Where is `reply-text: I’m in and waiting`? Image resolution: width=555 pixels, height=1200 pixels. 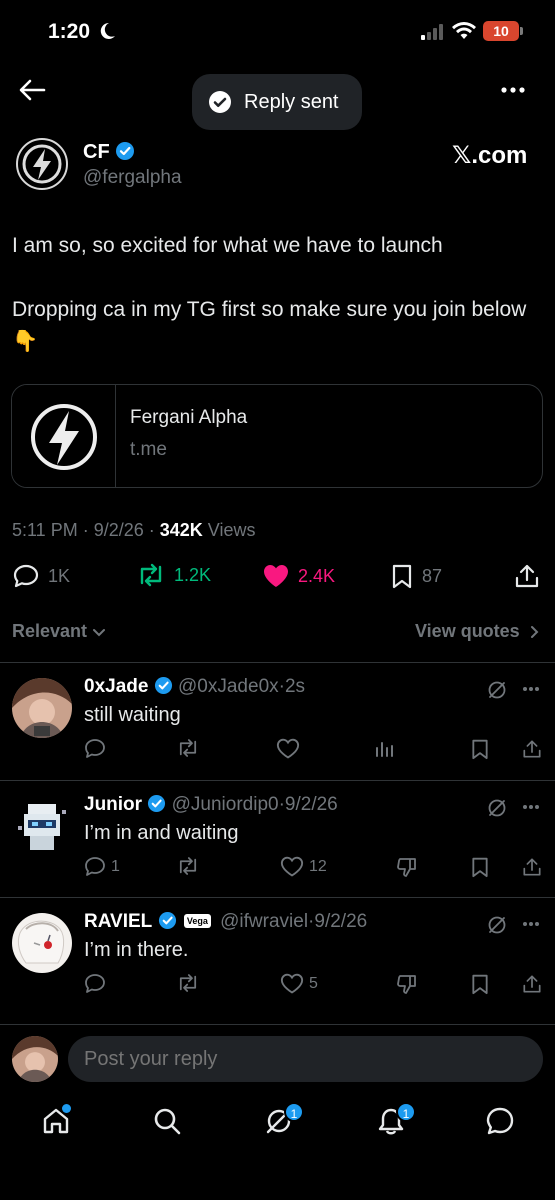
reply-text: I’m in and waiting is located at coordinates (161, 833).